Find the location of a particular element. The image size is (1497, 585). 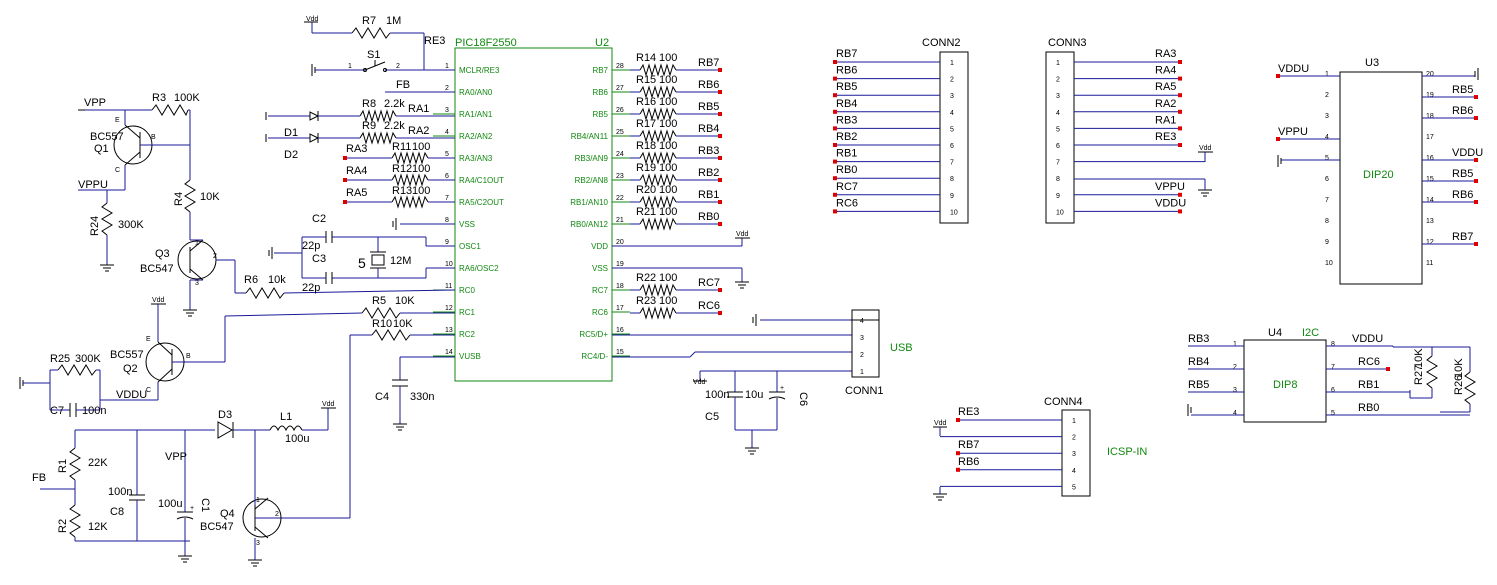

conn3-pin: 4 is located at coordinates (1058, 113).